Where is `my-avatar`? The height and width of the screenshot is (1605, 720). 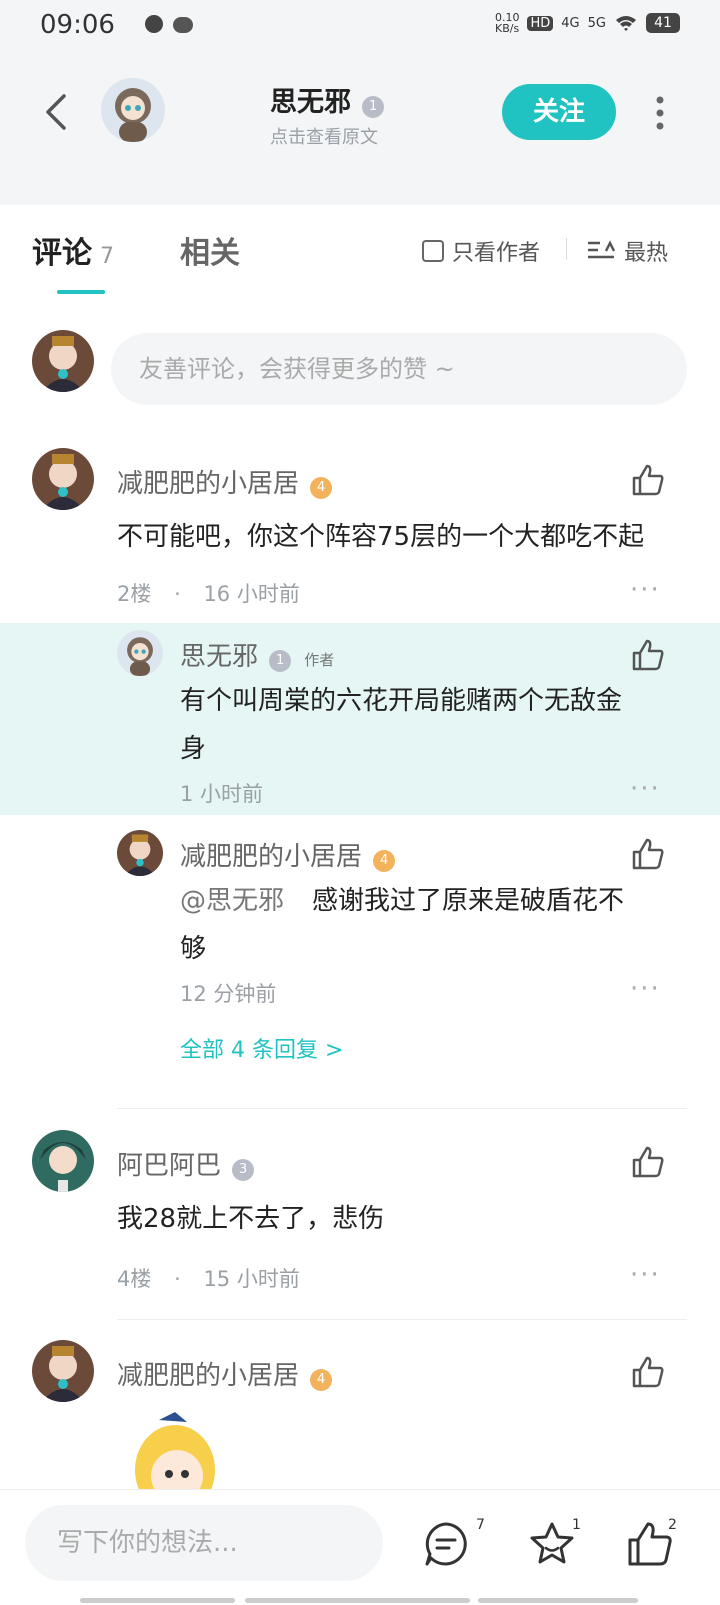
my-avatar is located at coordinates (63, 361).